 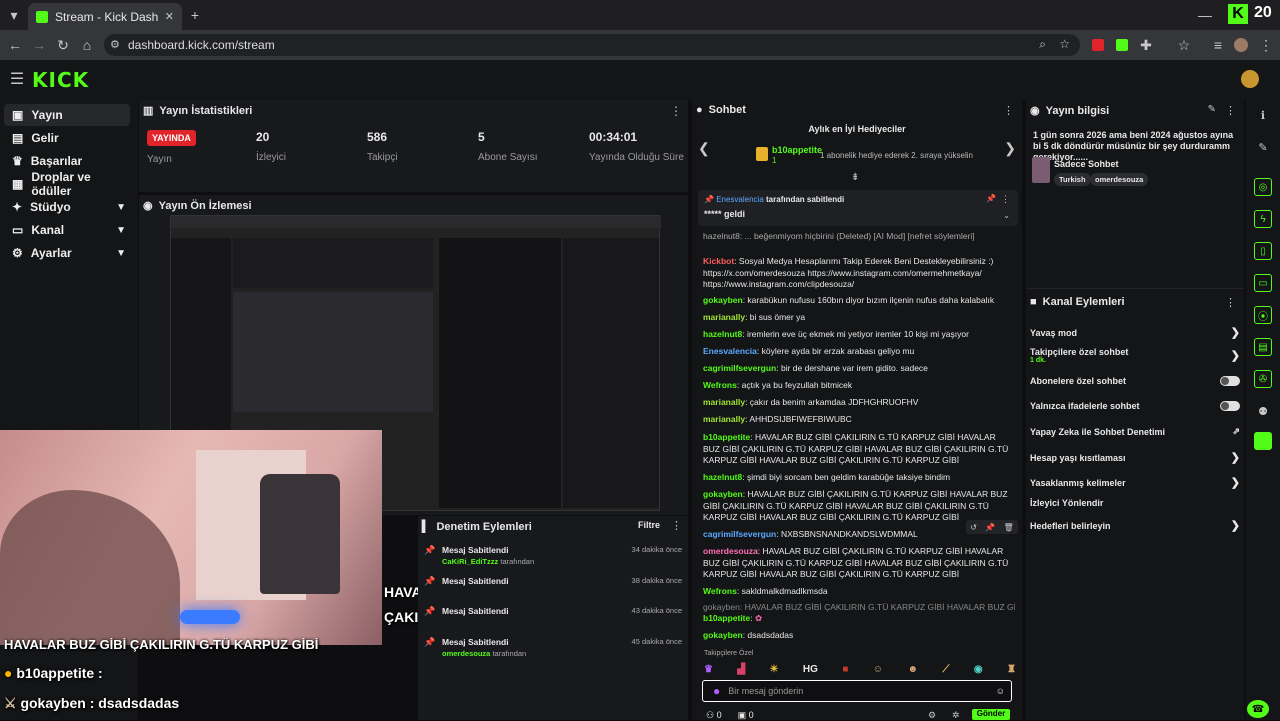 What do you see at coordinates (774, 669) in the screenshot?
I see `emote-icon: ☀` at bounding box center [774, 669].